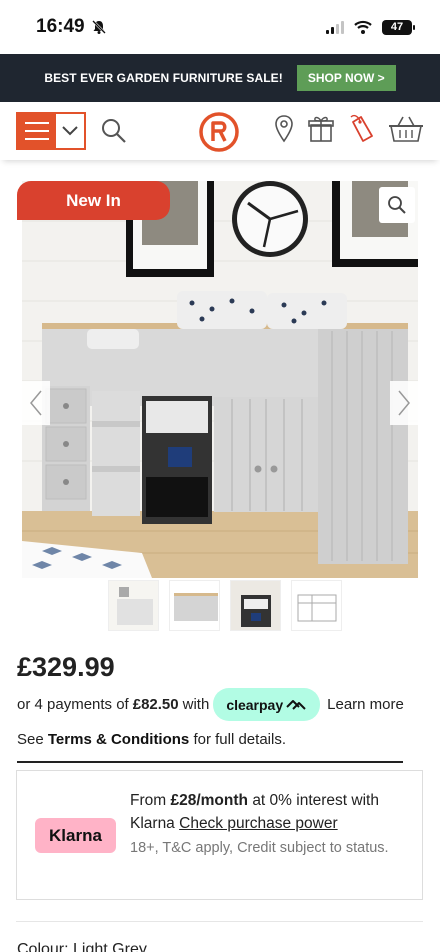 The height and width of the screenshot is (952, 440). I want to click on wifi-icon, so click(363, 27).